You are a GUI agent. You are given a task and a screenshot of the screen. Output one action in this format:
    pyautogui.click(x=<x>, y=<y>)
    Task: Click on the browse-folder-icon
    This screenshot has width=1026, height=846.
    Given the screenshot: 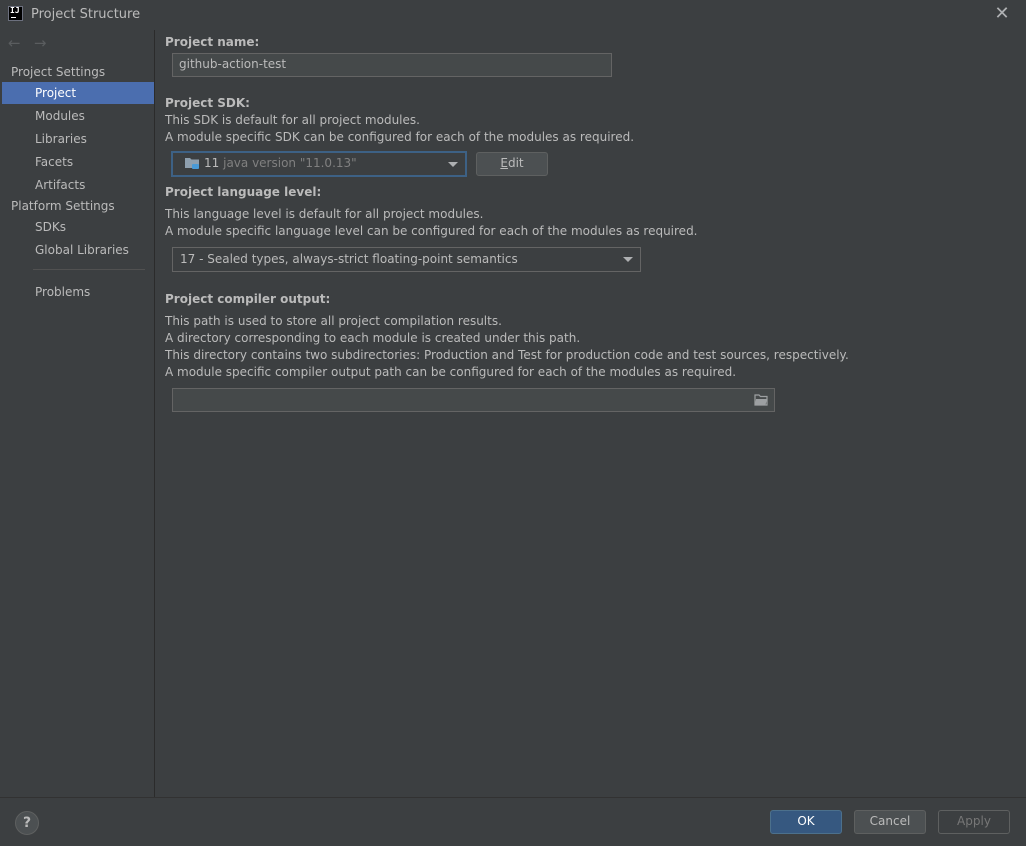 What is the action you would take?
    pyautogui.click(x=761, y=400)
    